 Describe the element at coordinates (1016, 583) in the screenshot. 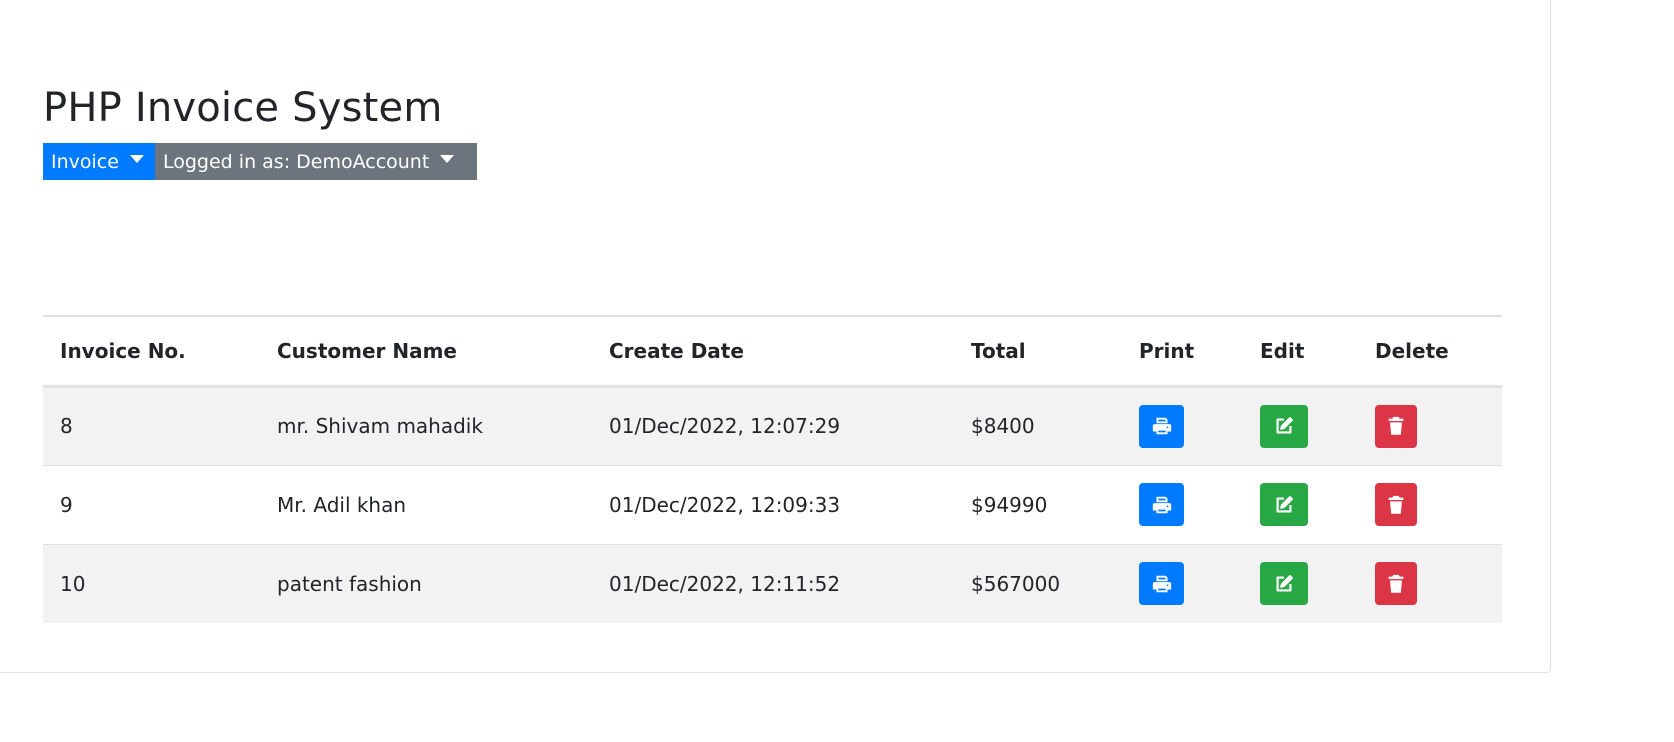

I see `total-cell: $567000` at that location.